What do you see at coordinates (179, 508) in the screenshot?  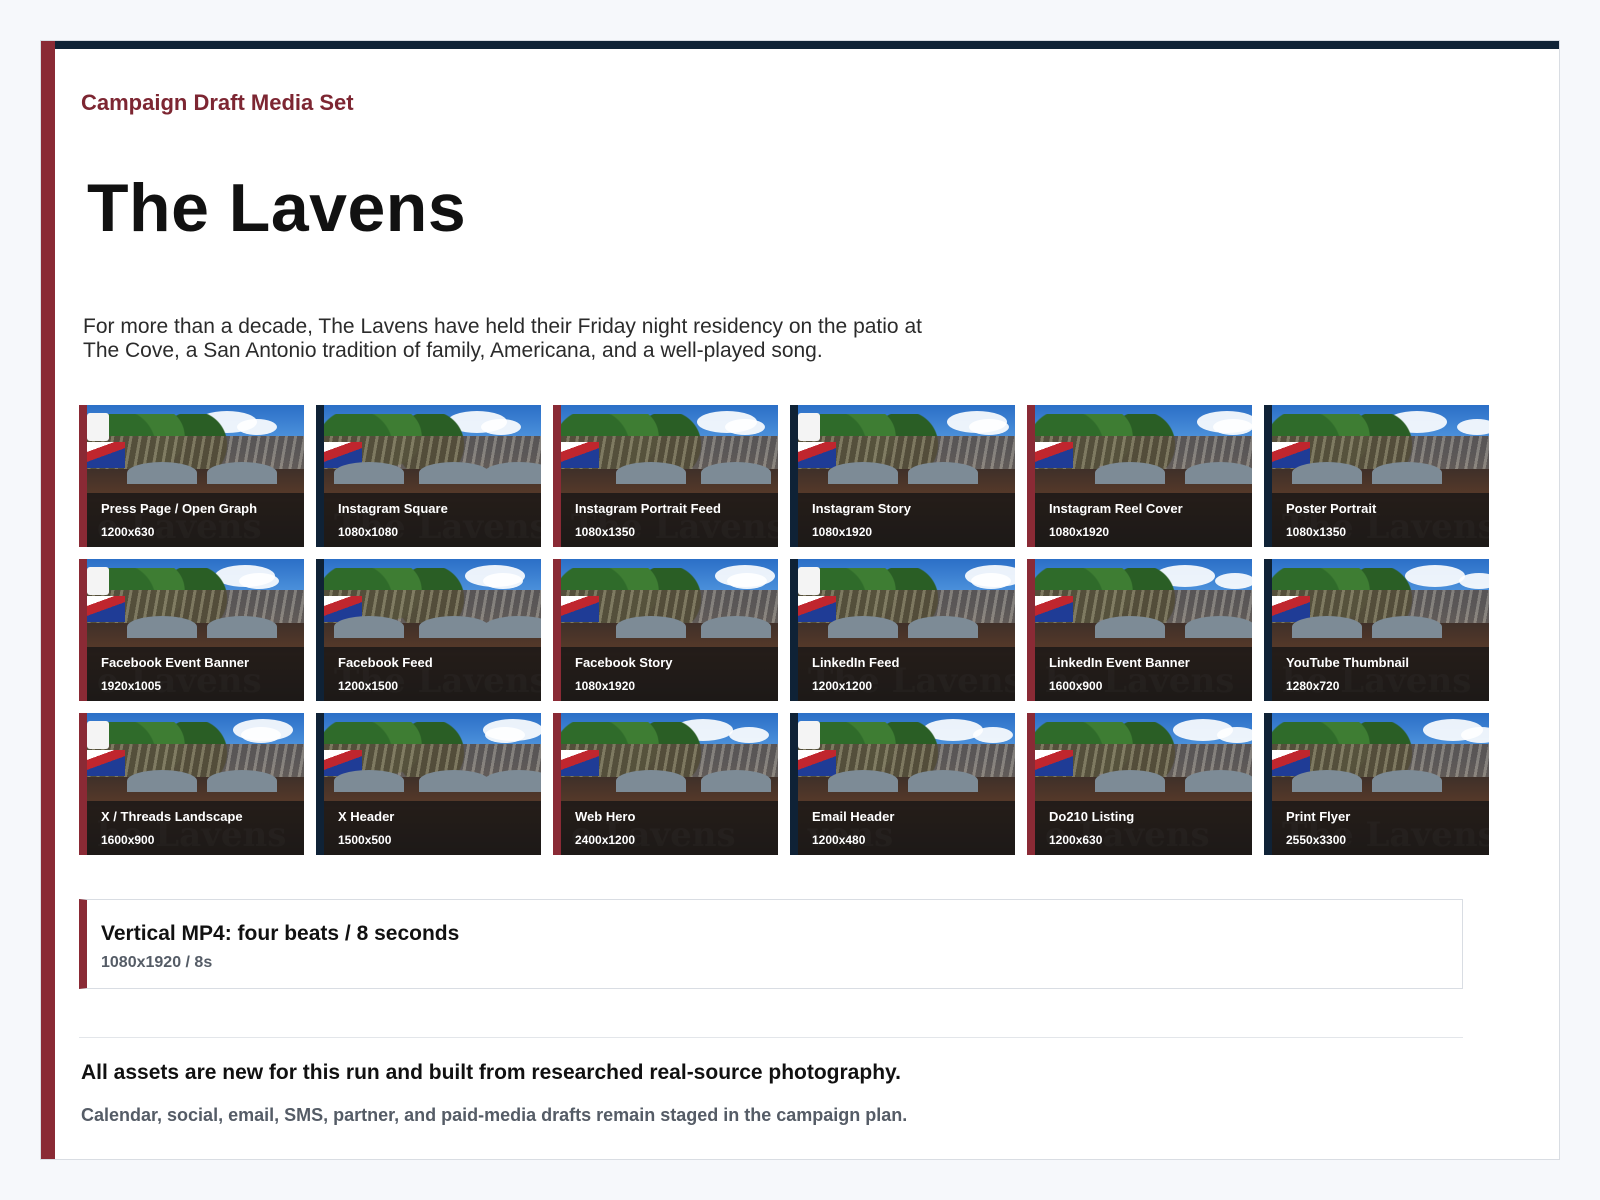 I see `asset-label: Press Page / Open Graph` at bounding box center [179, 508].